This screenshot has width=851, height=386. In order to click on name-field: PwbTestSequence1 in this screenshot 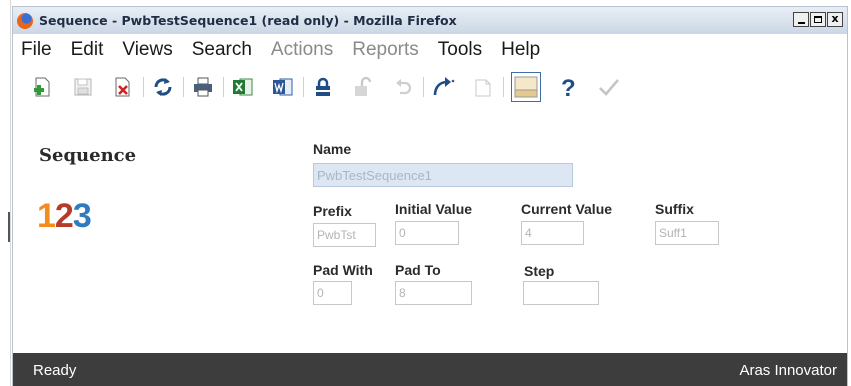, I will do `click(443, 175)`.